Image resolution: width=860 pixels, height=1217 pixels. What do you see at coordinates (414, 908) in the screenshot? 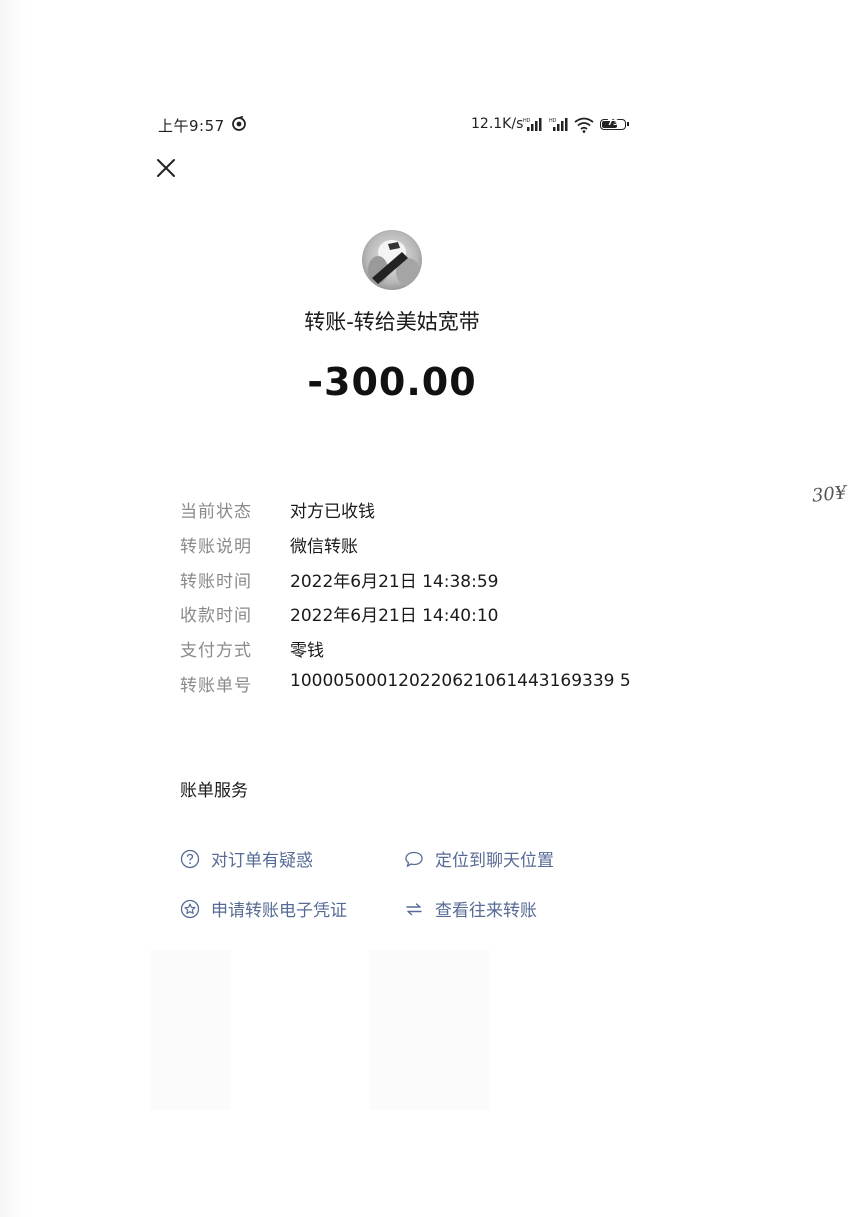
I see `swap-arrows-icon` at bounding box center [414, 908].